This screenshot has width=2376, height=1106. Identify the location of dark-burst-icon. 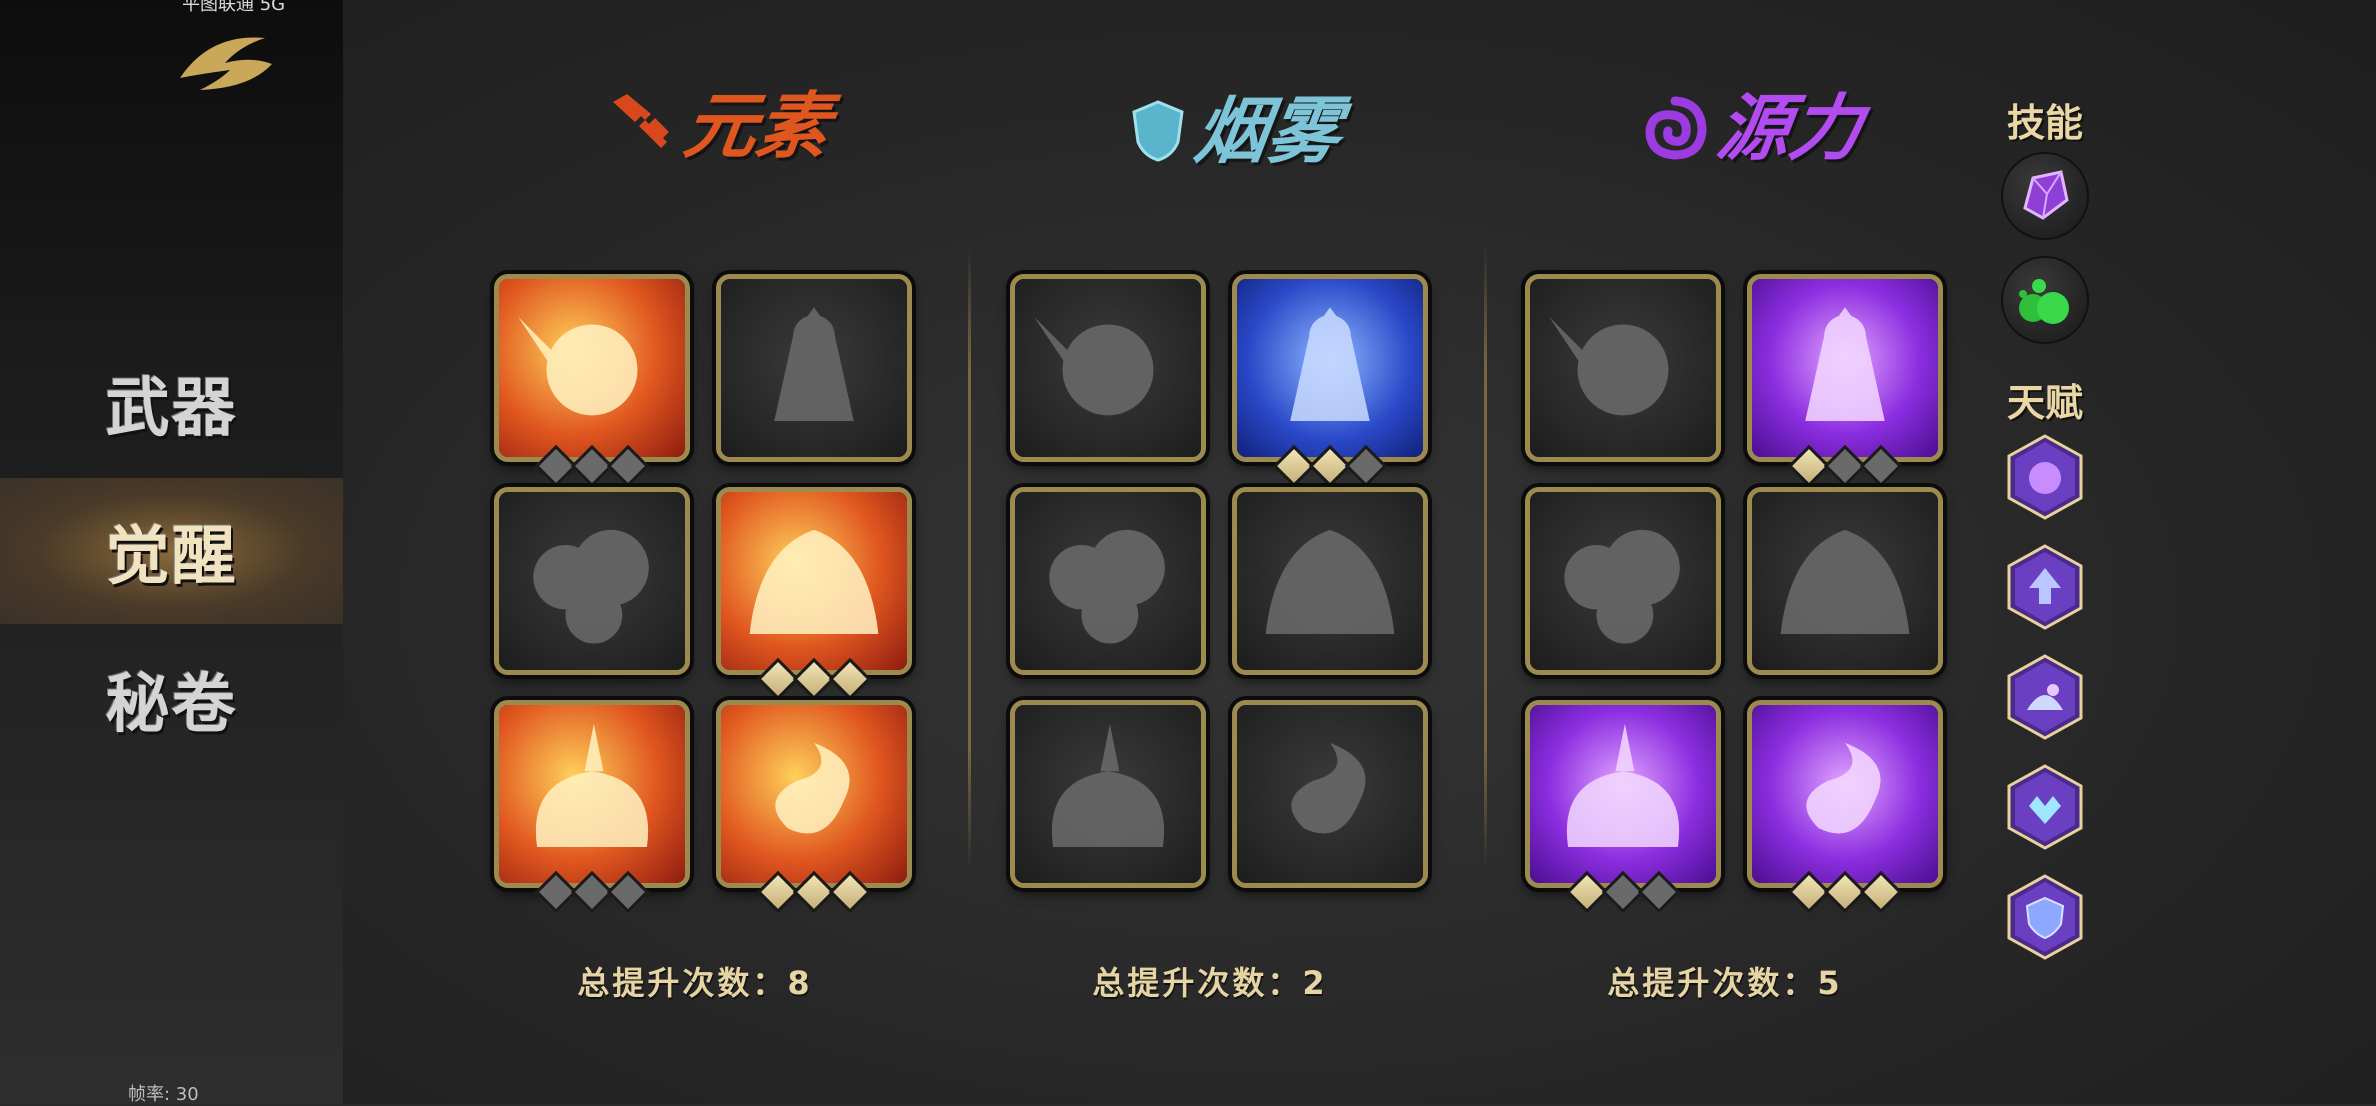
(1845, 581).